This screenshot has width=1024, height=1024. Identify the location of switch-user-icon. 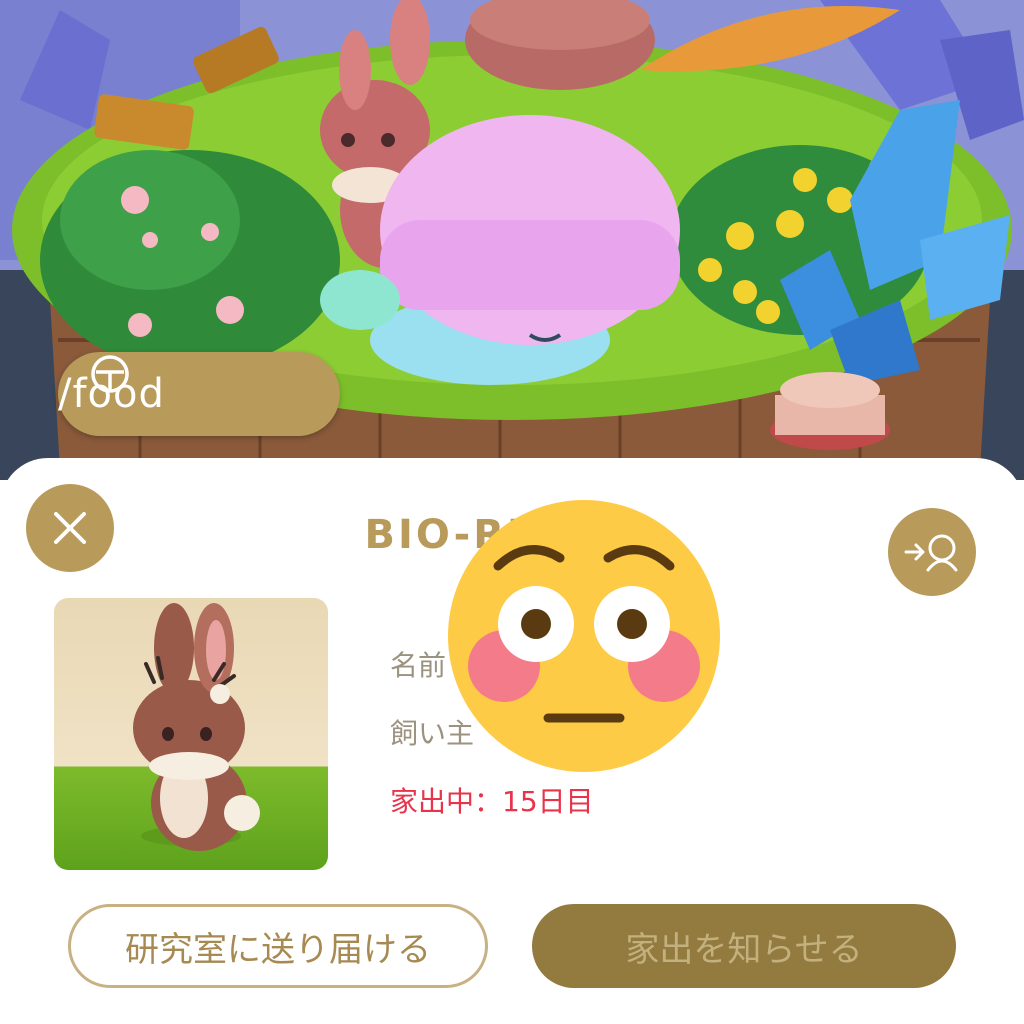
(931, 553).